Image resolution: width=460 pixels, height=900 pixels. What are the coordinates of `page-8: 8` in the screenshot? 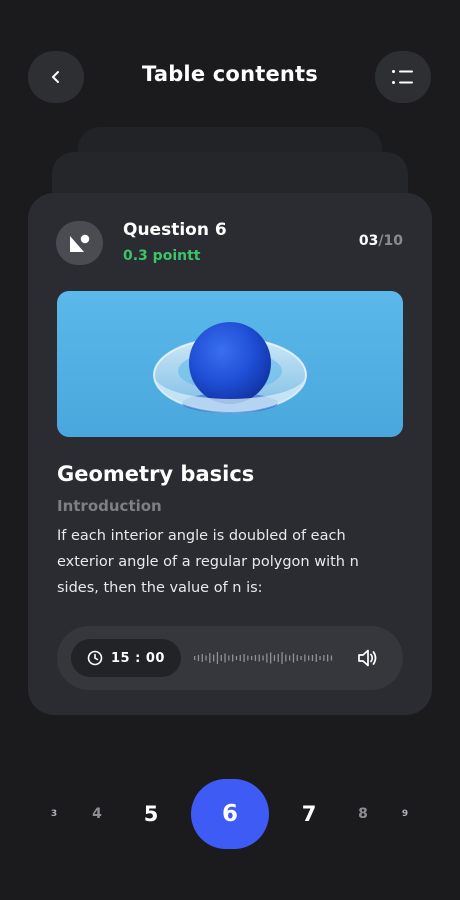 It's located at (363, 814).